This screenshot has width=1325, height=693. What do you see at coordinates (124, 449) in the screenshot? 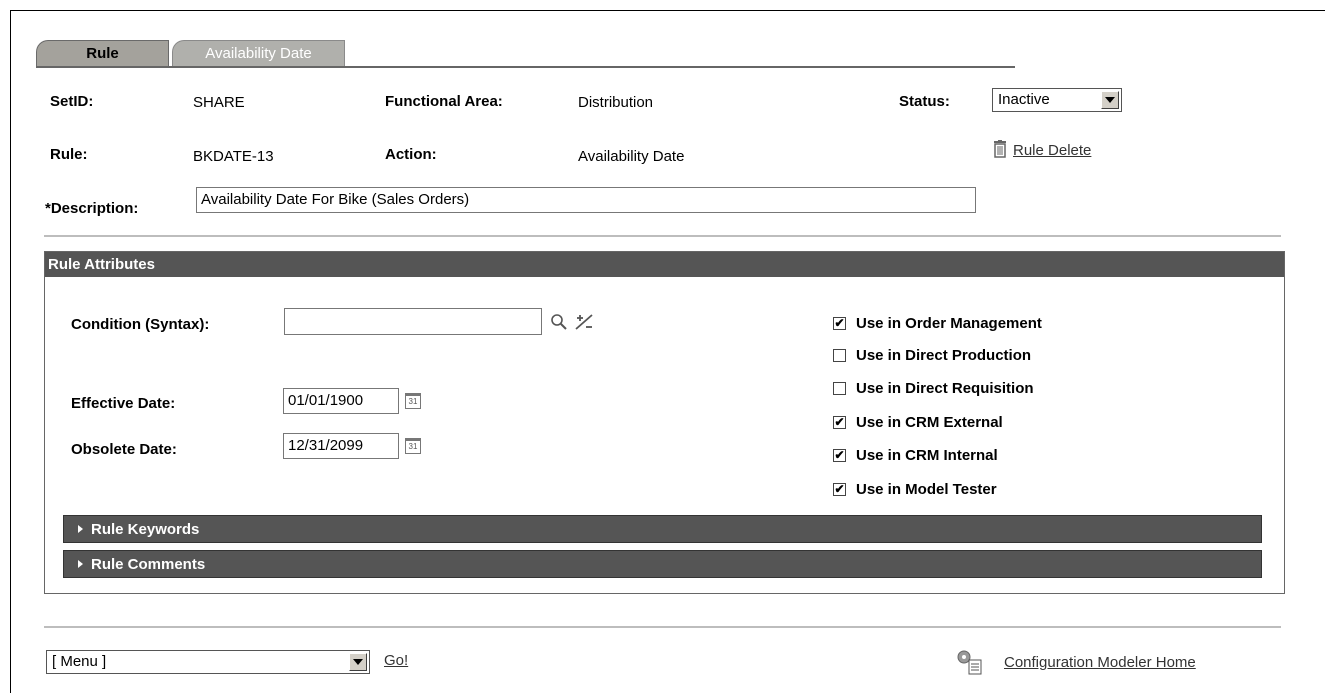
I see `obsolete-date-label: Obsolete Date:` at bounding box center [124, 449].